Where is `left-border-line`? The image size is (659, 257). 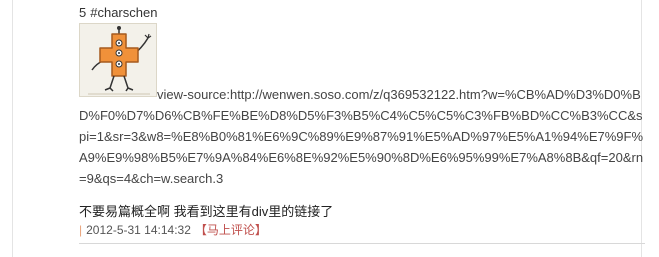 left-border-line is located at coordinates (12, 128).